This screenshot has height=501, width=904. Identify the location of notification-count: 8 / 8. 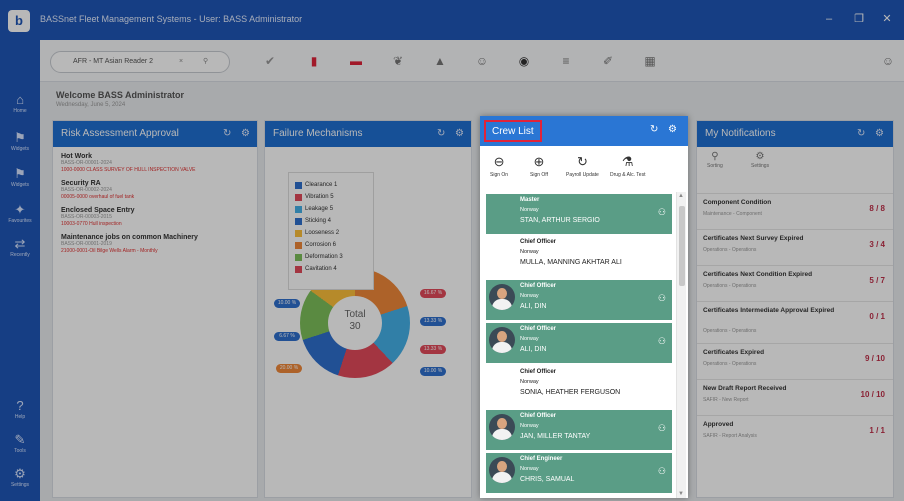
(877, 208).